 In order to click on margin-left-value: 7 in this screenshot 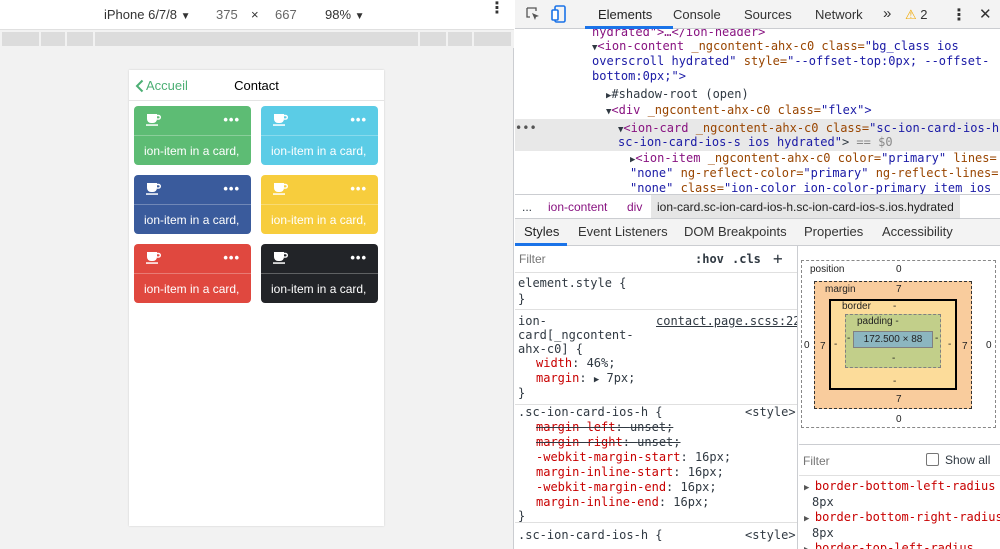, I will do `click(823, 346)`.